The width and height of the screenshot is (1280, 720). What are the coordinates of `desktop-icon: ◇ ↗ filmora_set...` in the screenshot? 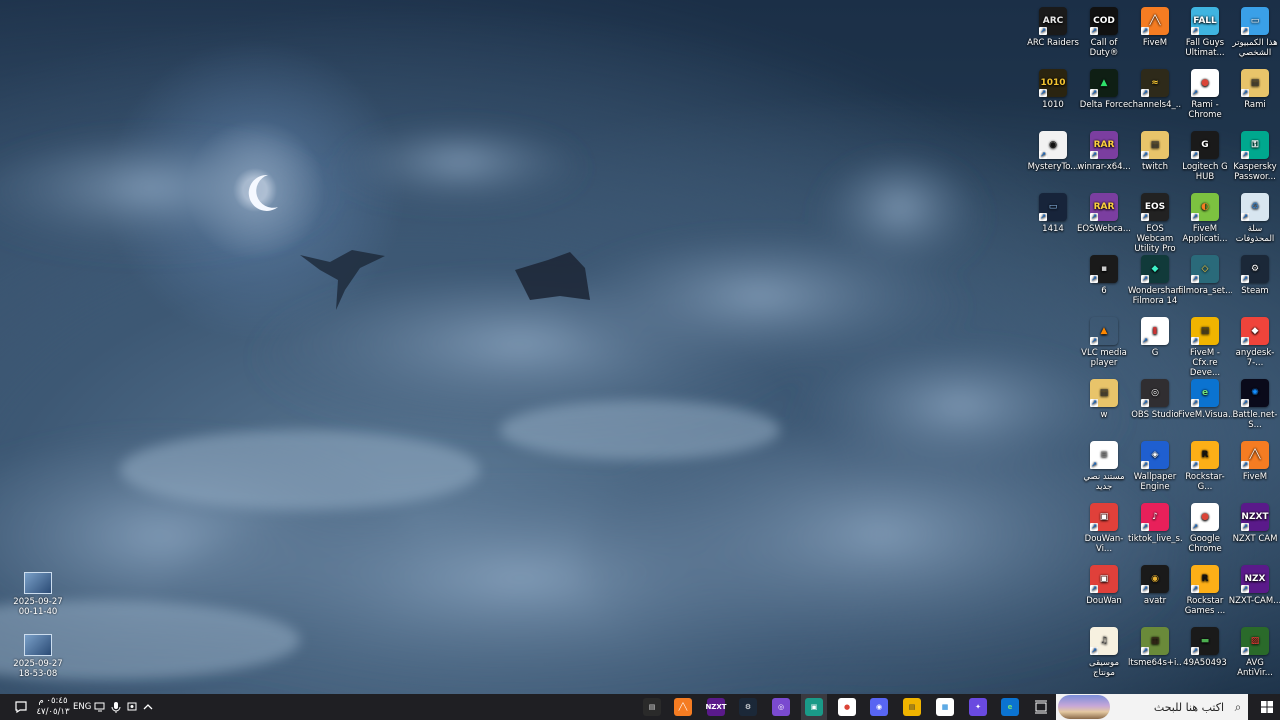 It's located at (1205, 273).